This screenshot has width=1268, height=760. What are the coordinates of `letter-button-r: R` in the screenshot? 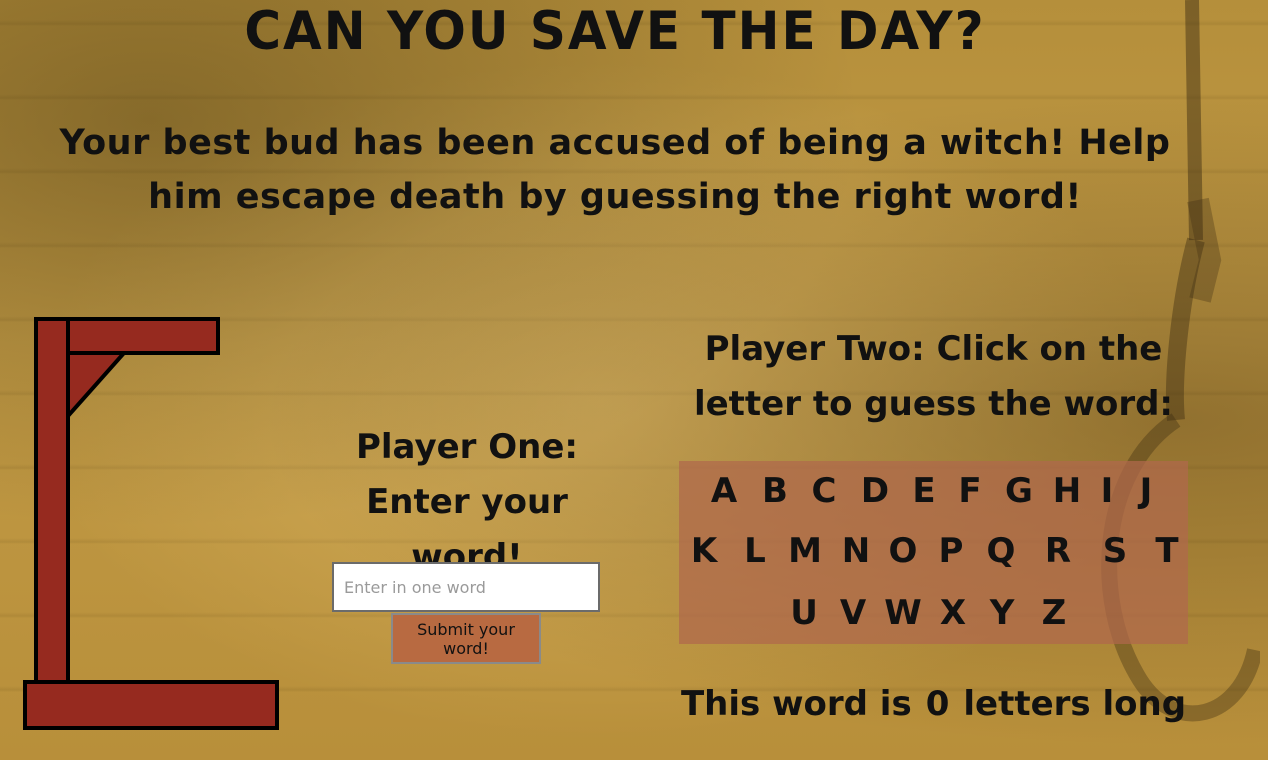 It's located at (1058, 551).